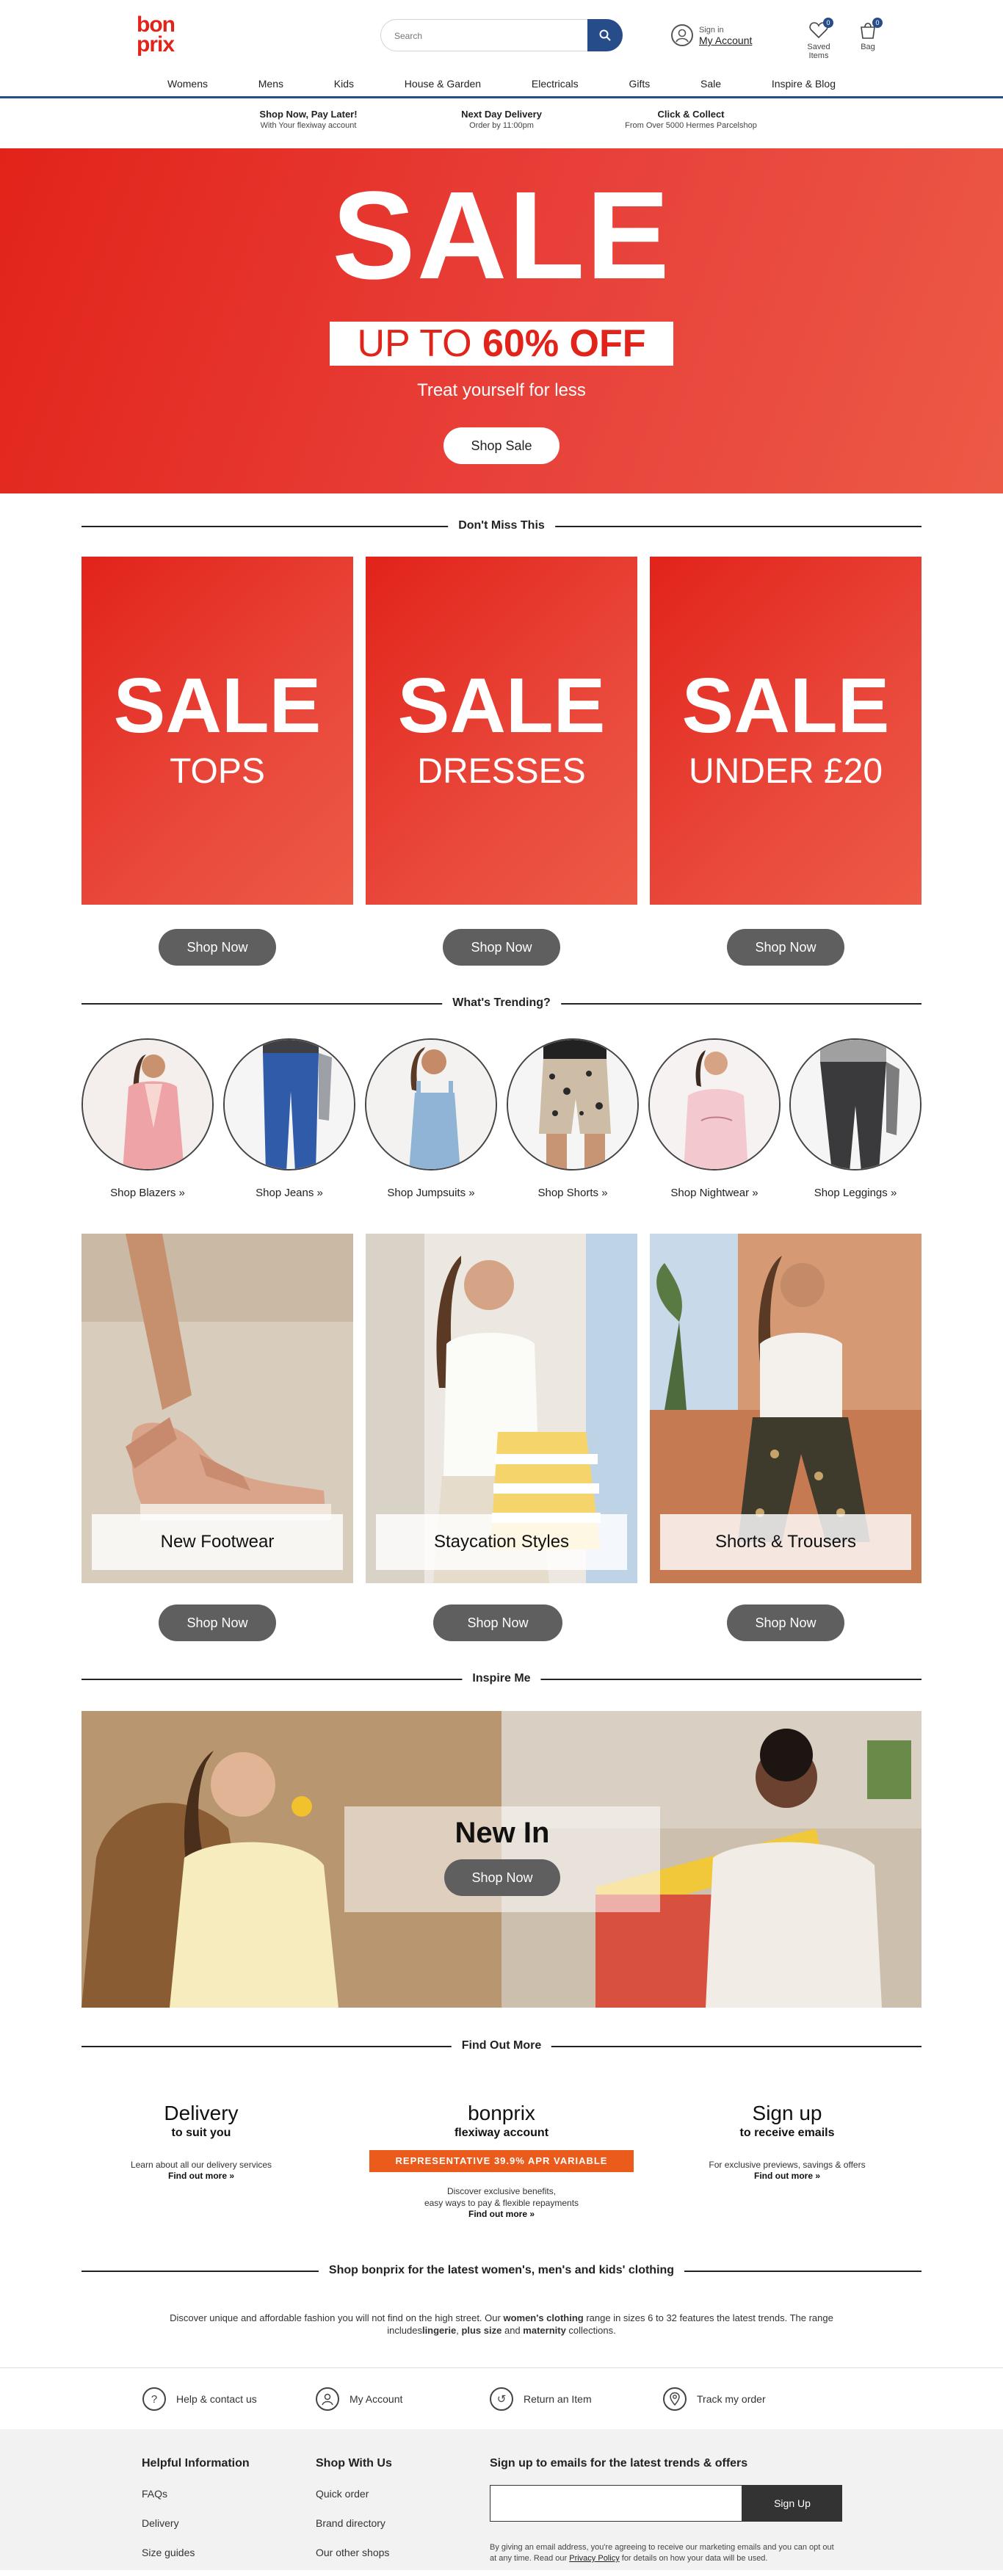  I want to click on usp-next-day: Next Day Delivery Order by 11:00pm, so click(501, 119).